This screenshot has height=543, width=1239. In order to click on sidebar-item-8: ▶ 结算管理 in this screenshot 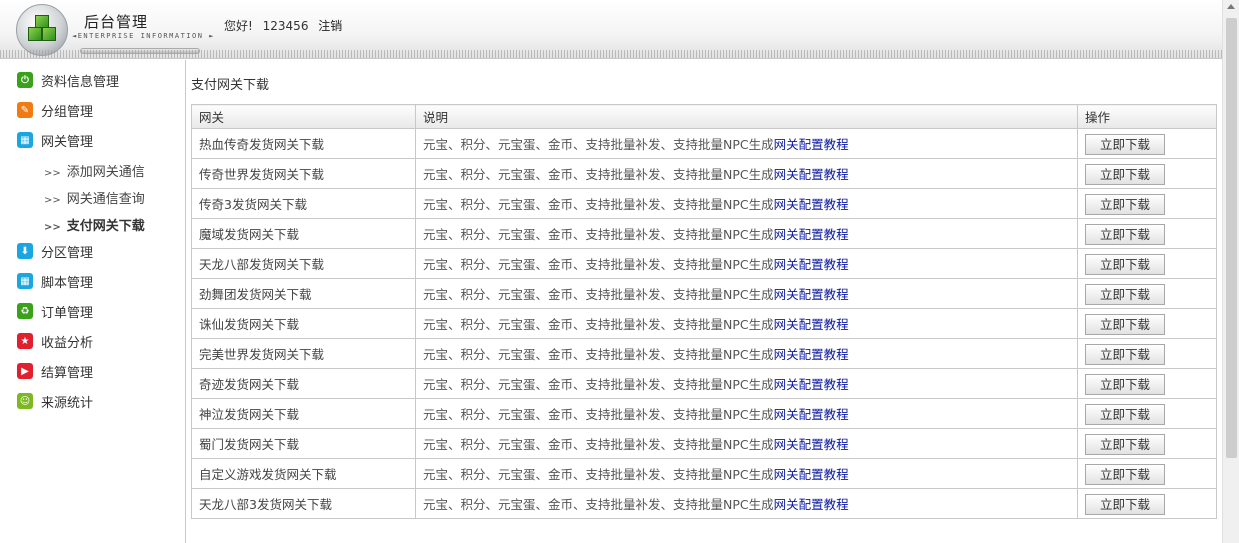, I will do `click(55, 371)`.